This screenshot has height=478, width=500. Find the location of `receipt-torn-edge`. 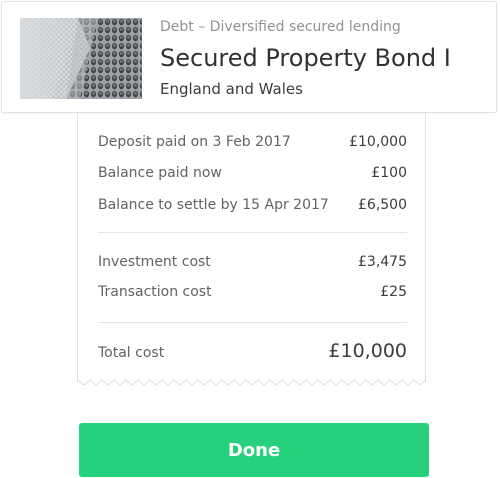

receipt-torn-edge is located at coordinates (251, 380).